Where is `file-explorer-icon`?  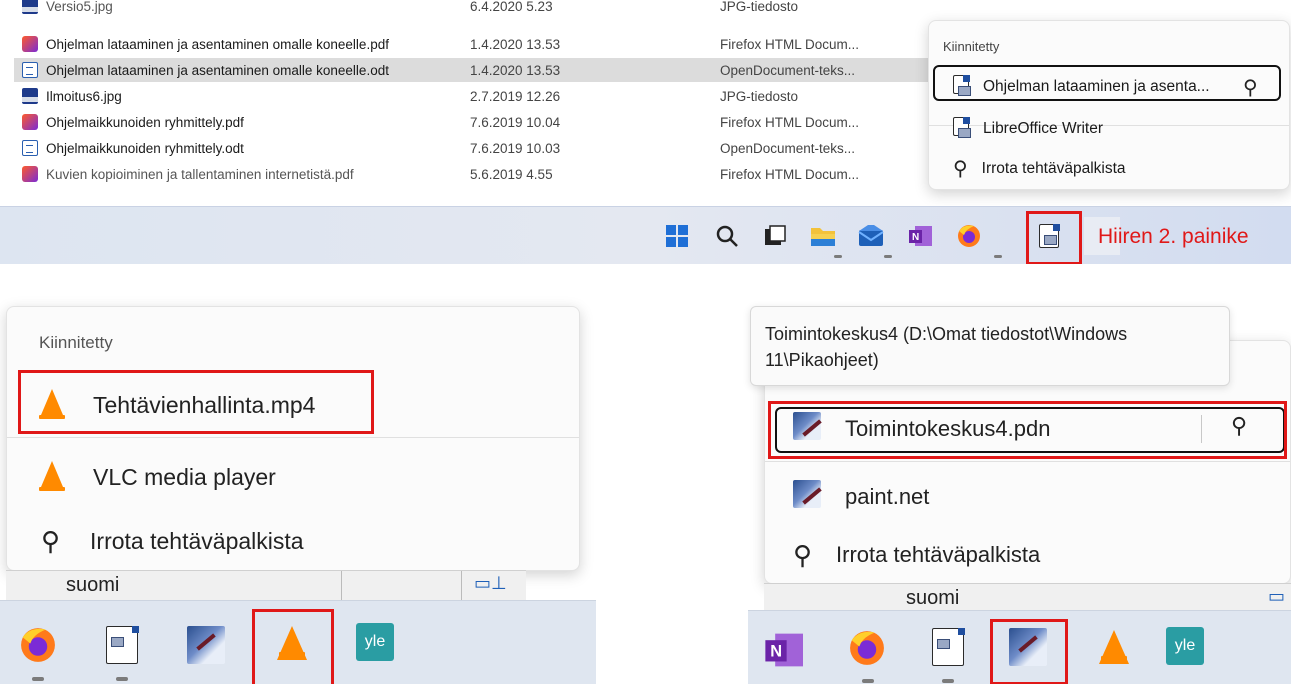
file-explorer-icon is located at coordinates (823, 236).